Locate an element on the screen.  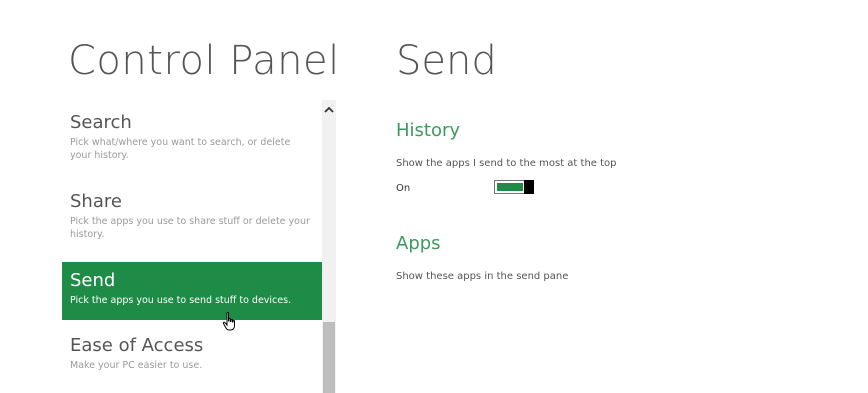
nav-item-title: Share is located at coordinates (96, 201).